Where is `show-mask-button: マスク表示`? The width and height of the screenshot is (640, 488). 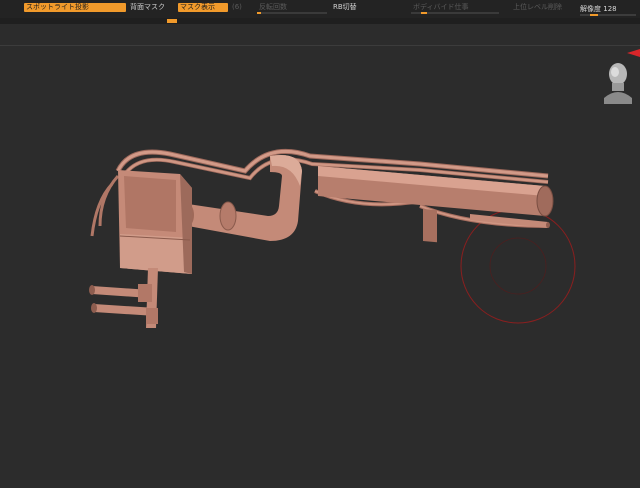 show-mask-button: マスク表示 is located at coordinates (203, 7).